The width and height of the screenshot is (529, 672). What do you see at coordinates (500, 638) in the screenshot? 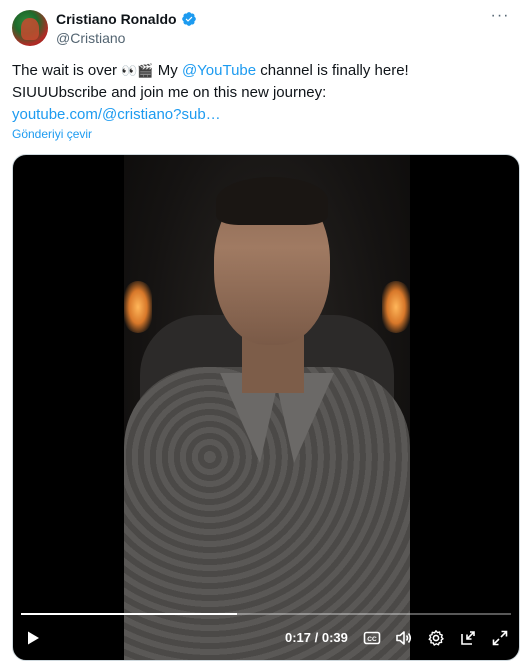
I see `fullscreen-icon` at bounding box center [500, 638].